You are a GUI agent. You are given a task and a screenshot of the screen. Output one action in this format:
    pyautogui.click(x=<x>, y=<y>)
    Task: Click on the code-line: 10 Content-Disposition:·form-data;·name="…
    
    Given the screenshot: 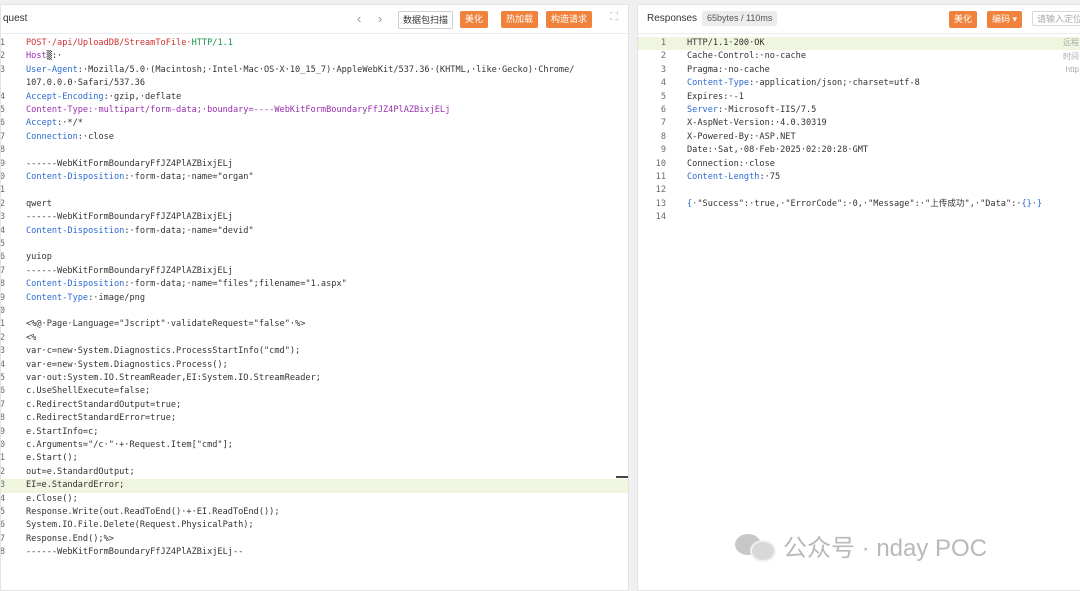 What is the action you would take?
    pyautogui.click(x=314, y=177)
    